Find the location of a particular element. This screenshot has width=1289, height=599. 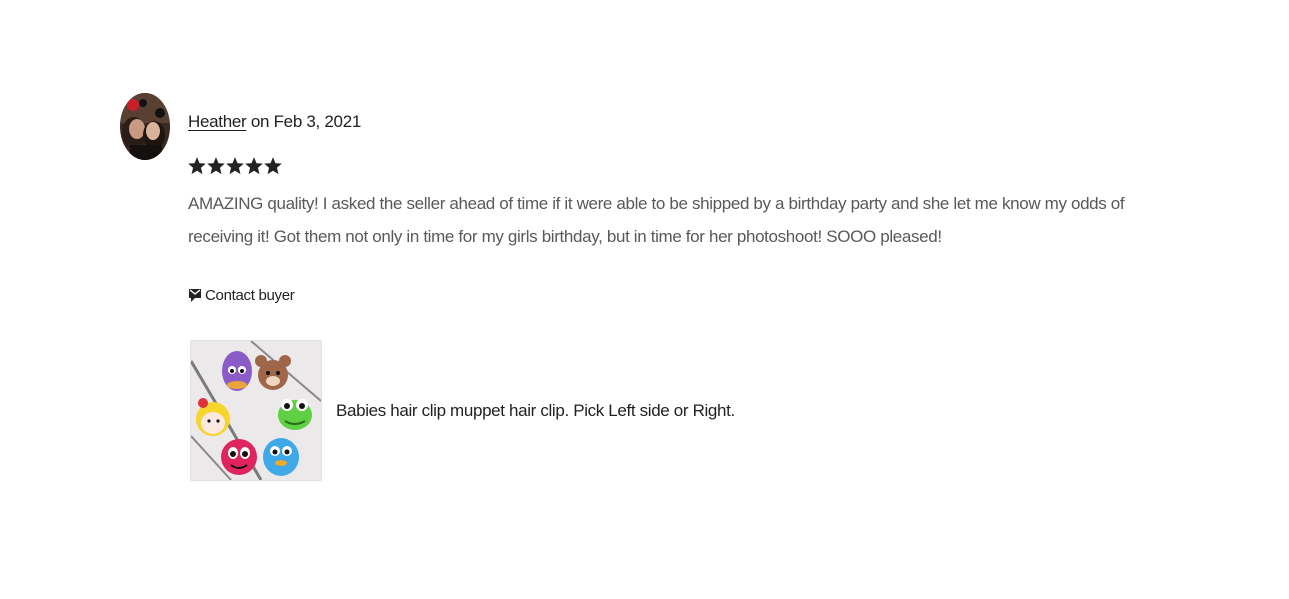

review-date: Feb 3, 2021 is located at coordinates (317, 121).